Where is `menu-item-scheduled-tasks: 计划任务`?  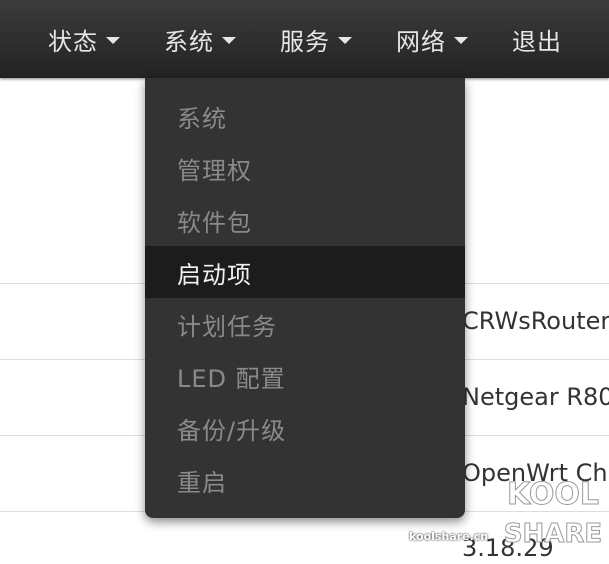 menu-item-scheduled-tasks: 计划任务 is located at coordinates (305, 324).